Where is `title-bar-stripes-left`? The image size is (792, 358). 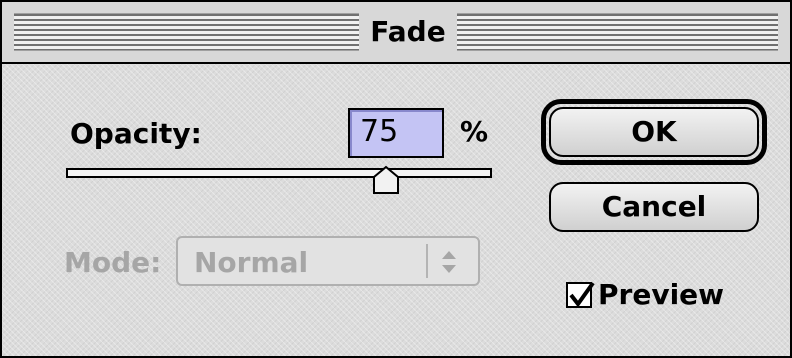
title-bar-stripes-left is located at coordinates (186, 32).